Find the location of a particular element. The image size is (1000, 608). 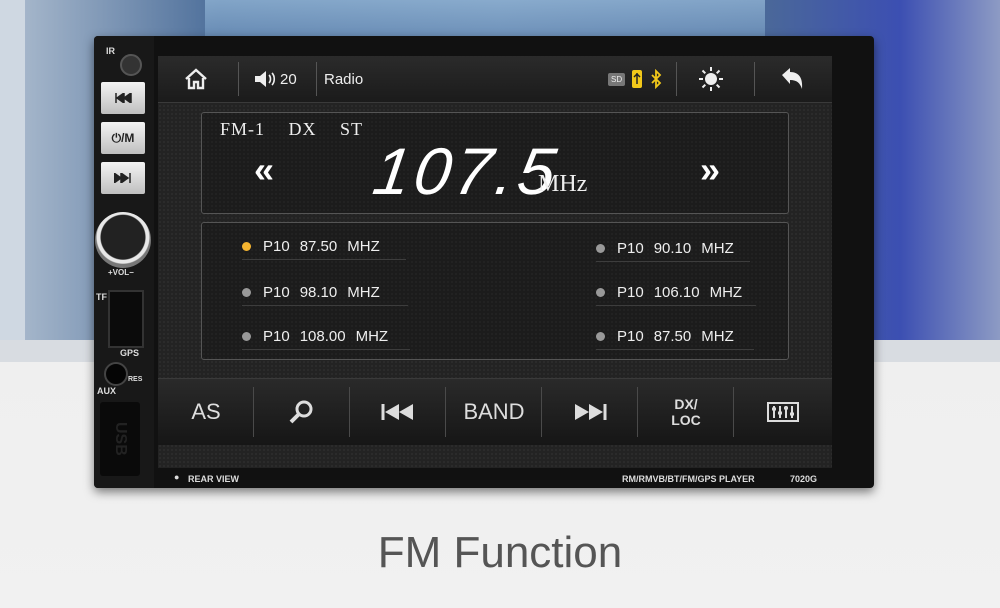

tuner-flags: FM-1 DX ST is located at coordinates (300, 129).